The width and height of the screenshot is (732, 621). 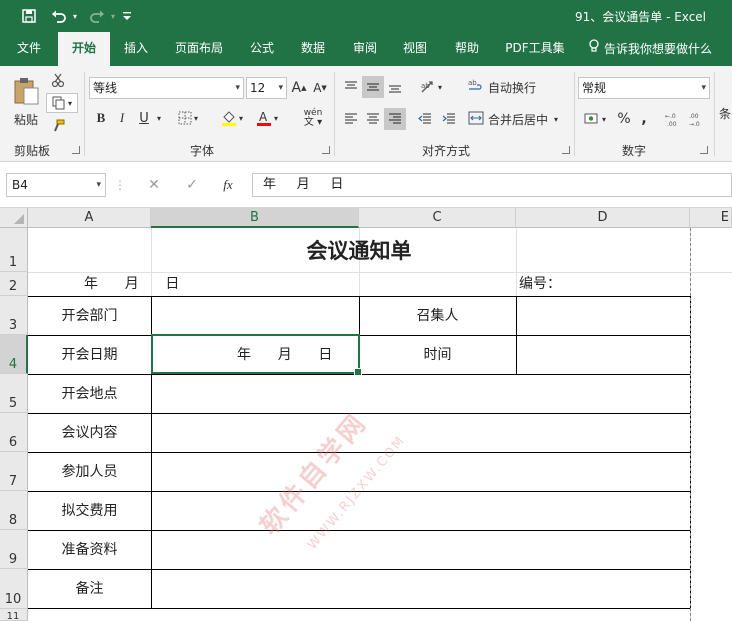 I want to click on underline-dropdown-icon: ▾, so click(x=159, y=118).